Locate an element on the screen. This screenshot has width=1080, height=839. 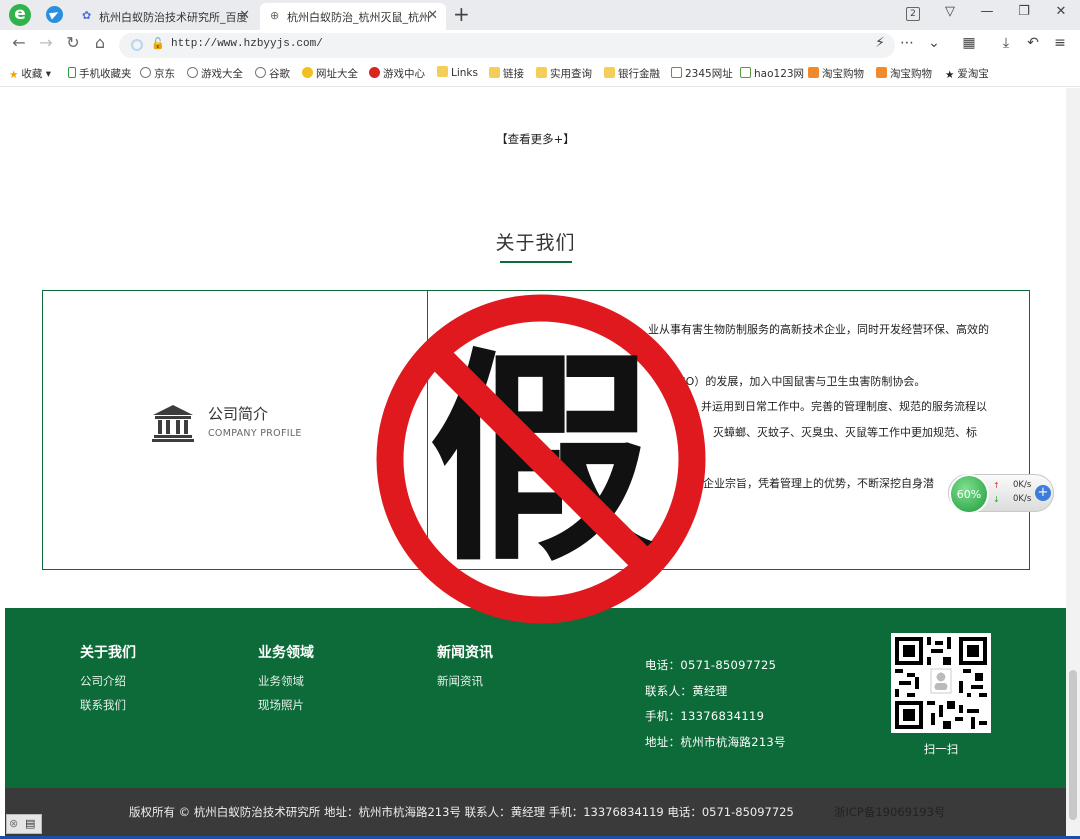
bookmark-item: 手机收藏夹 is located at coordinates (100, 73).